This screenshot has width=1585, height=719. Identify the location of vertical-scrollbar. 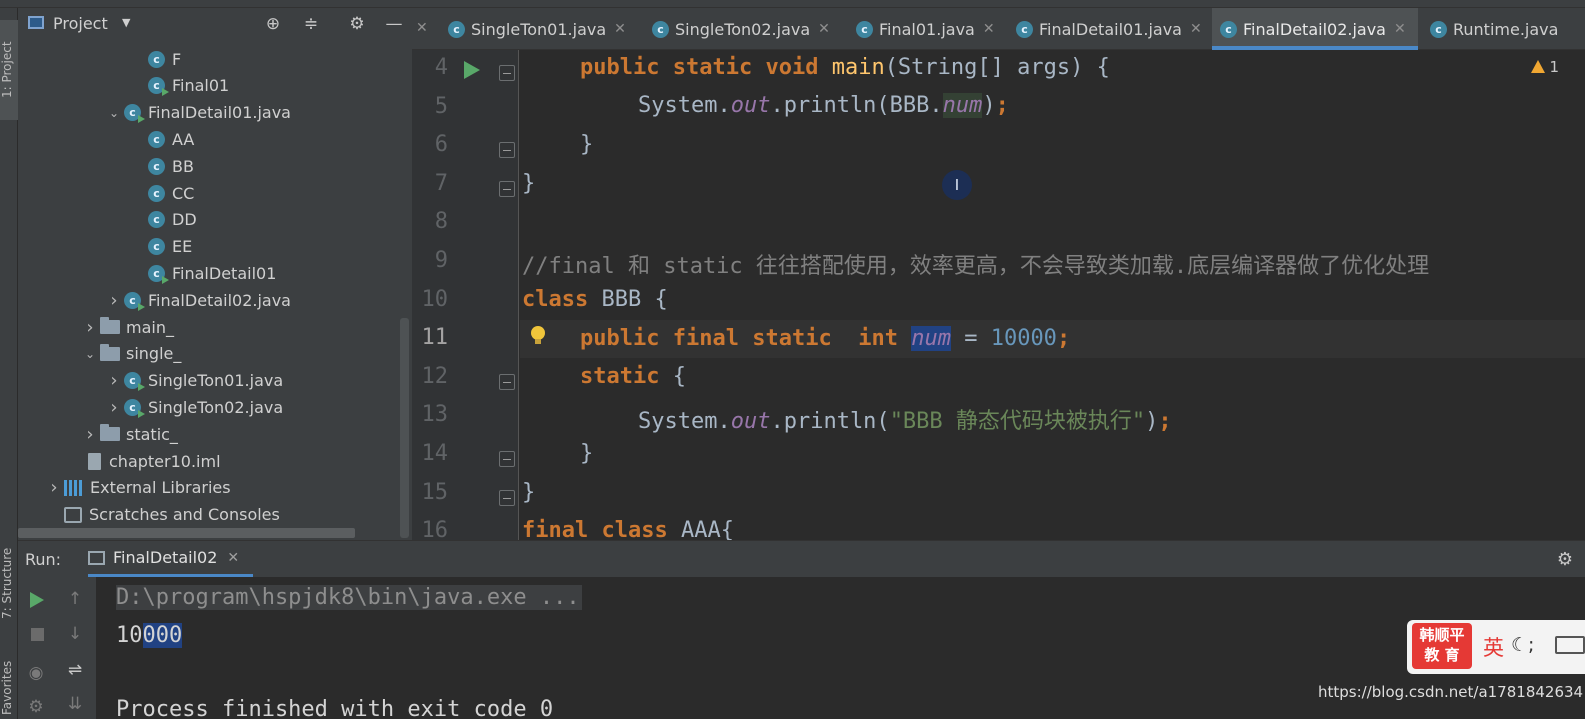
(404, 428).